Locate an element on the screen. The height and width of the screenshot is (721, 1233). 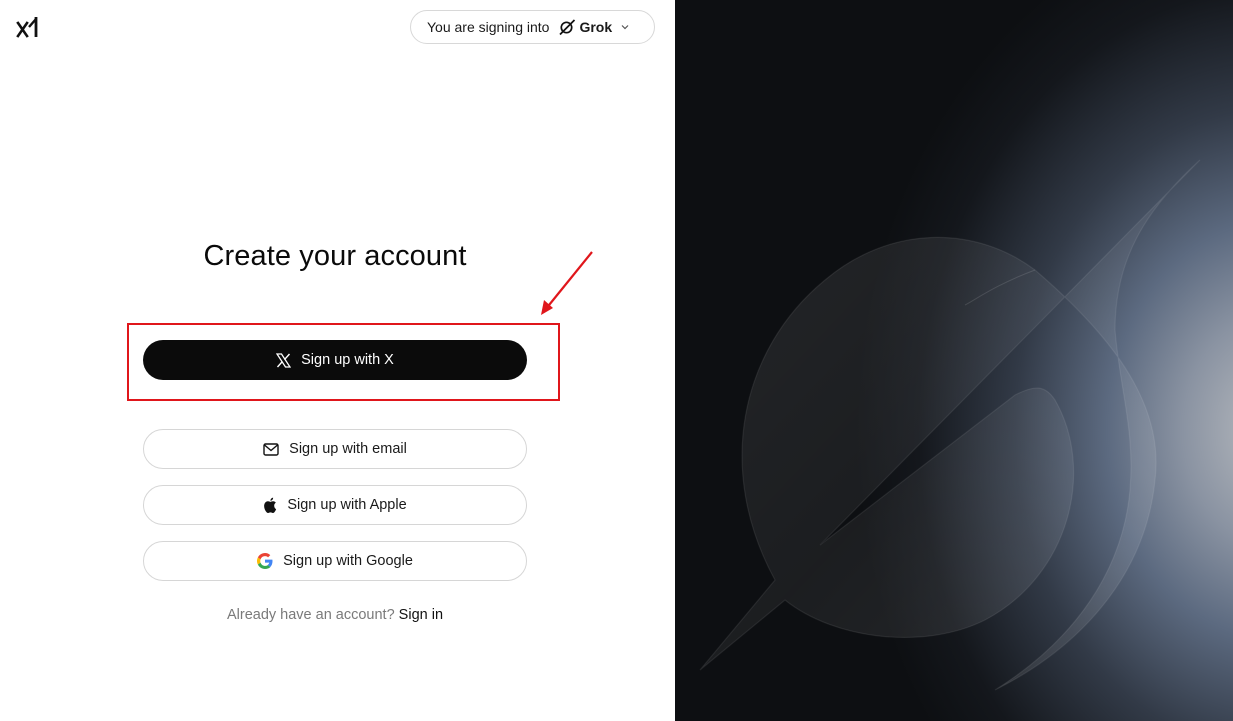
already-have-account-text: Already have an account? is located at coordinates (310, 615).